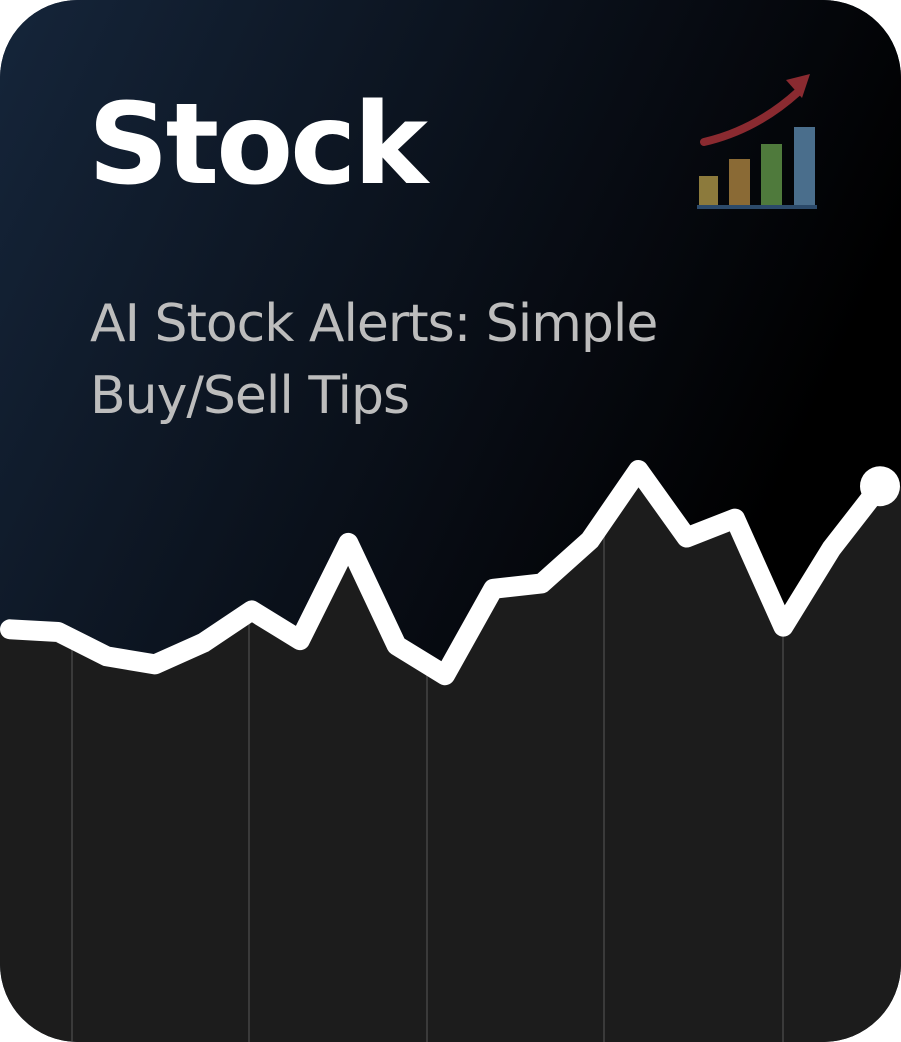 This screenshot has height=1042, width=901. I want to click on price-end-marker, so click(880, 486).